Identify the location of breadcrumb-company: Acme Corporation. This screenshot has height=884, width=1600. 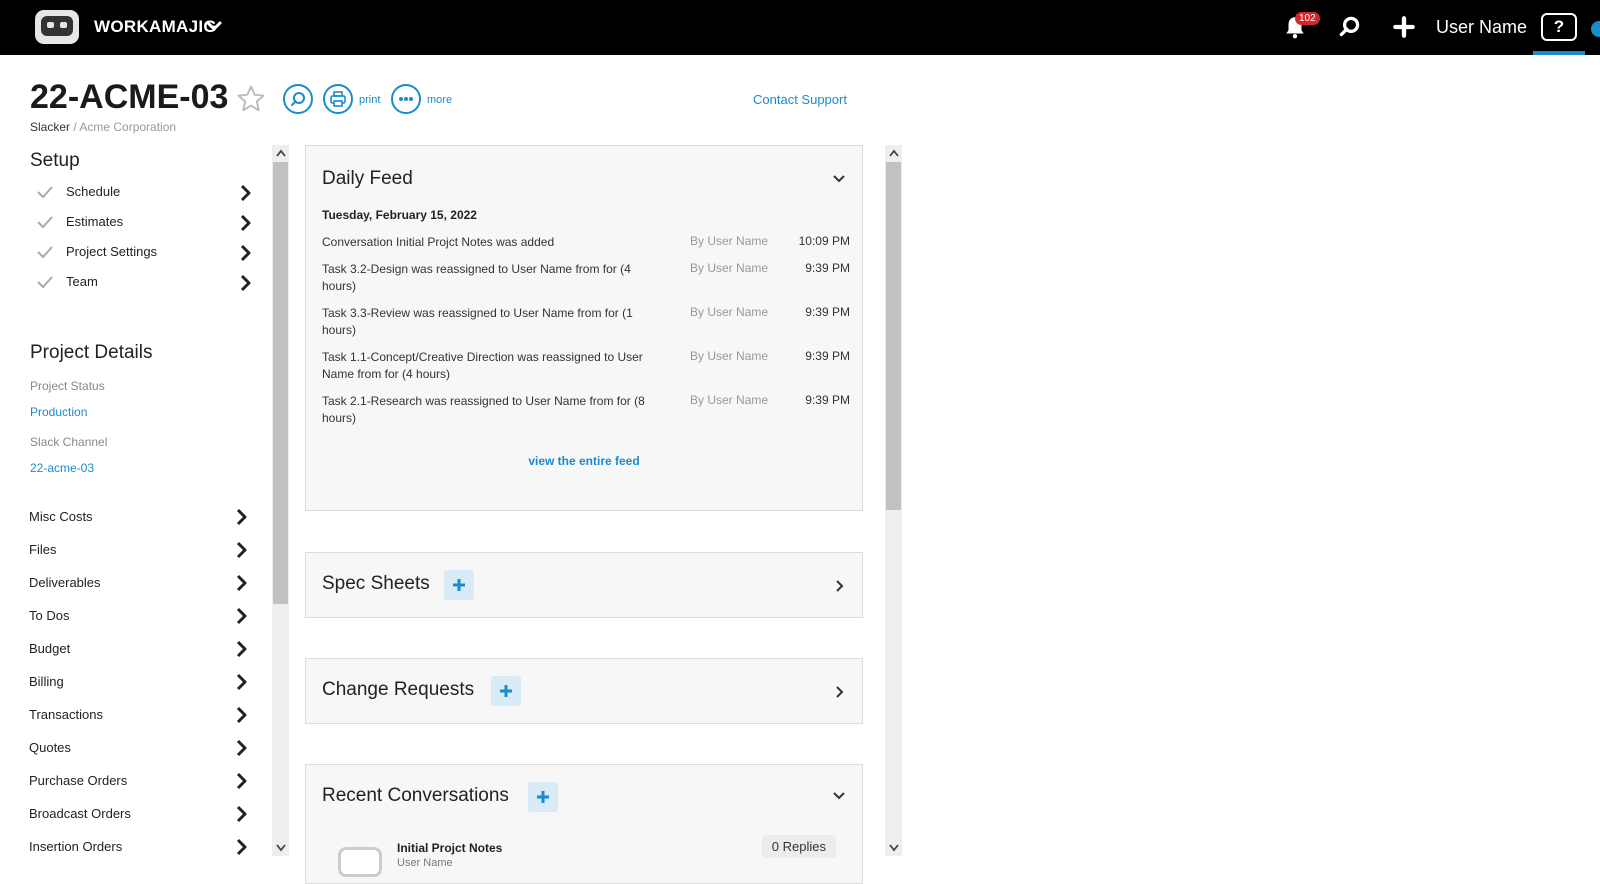
(127, 127).